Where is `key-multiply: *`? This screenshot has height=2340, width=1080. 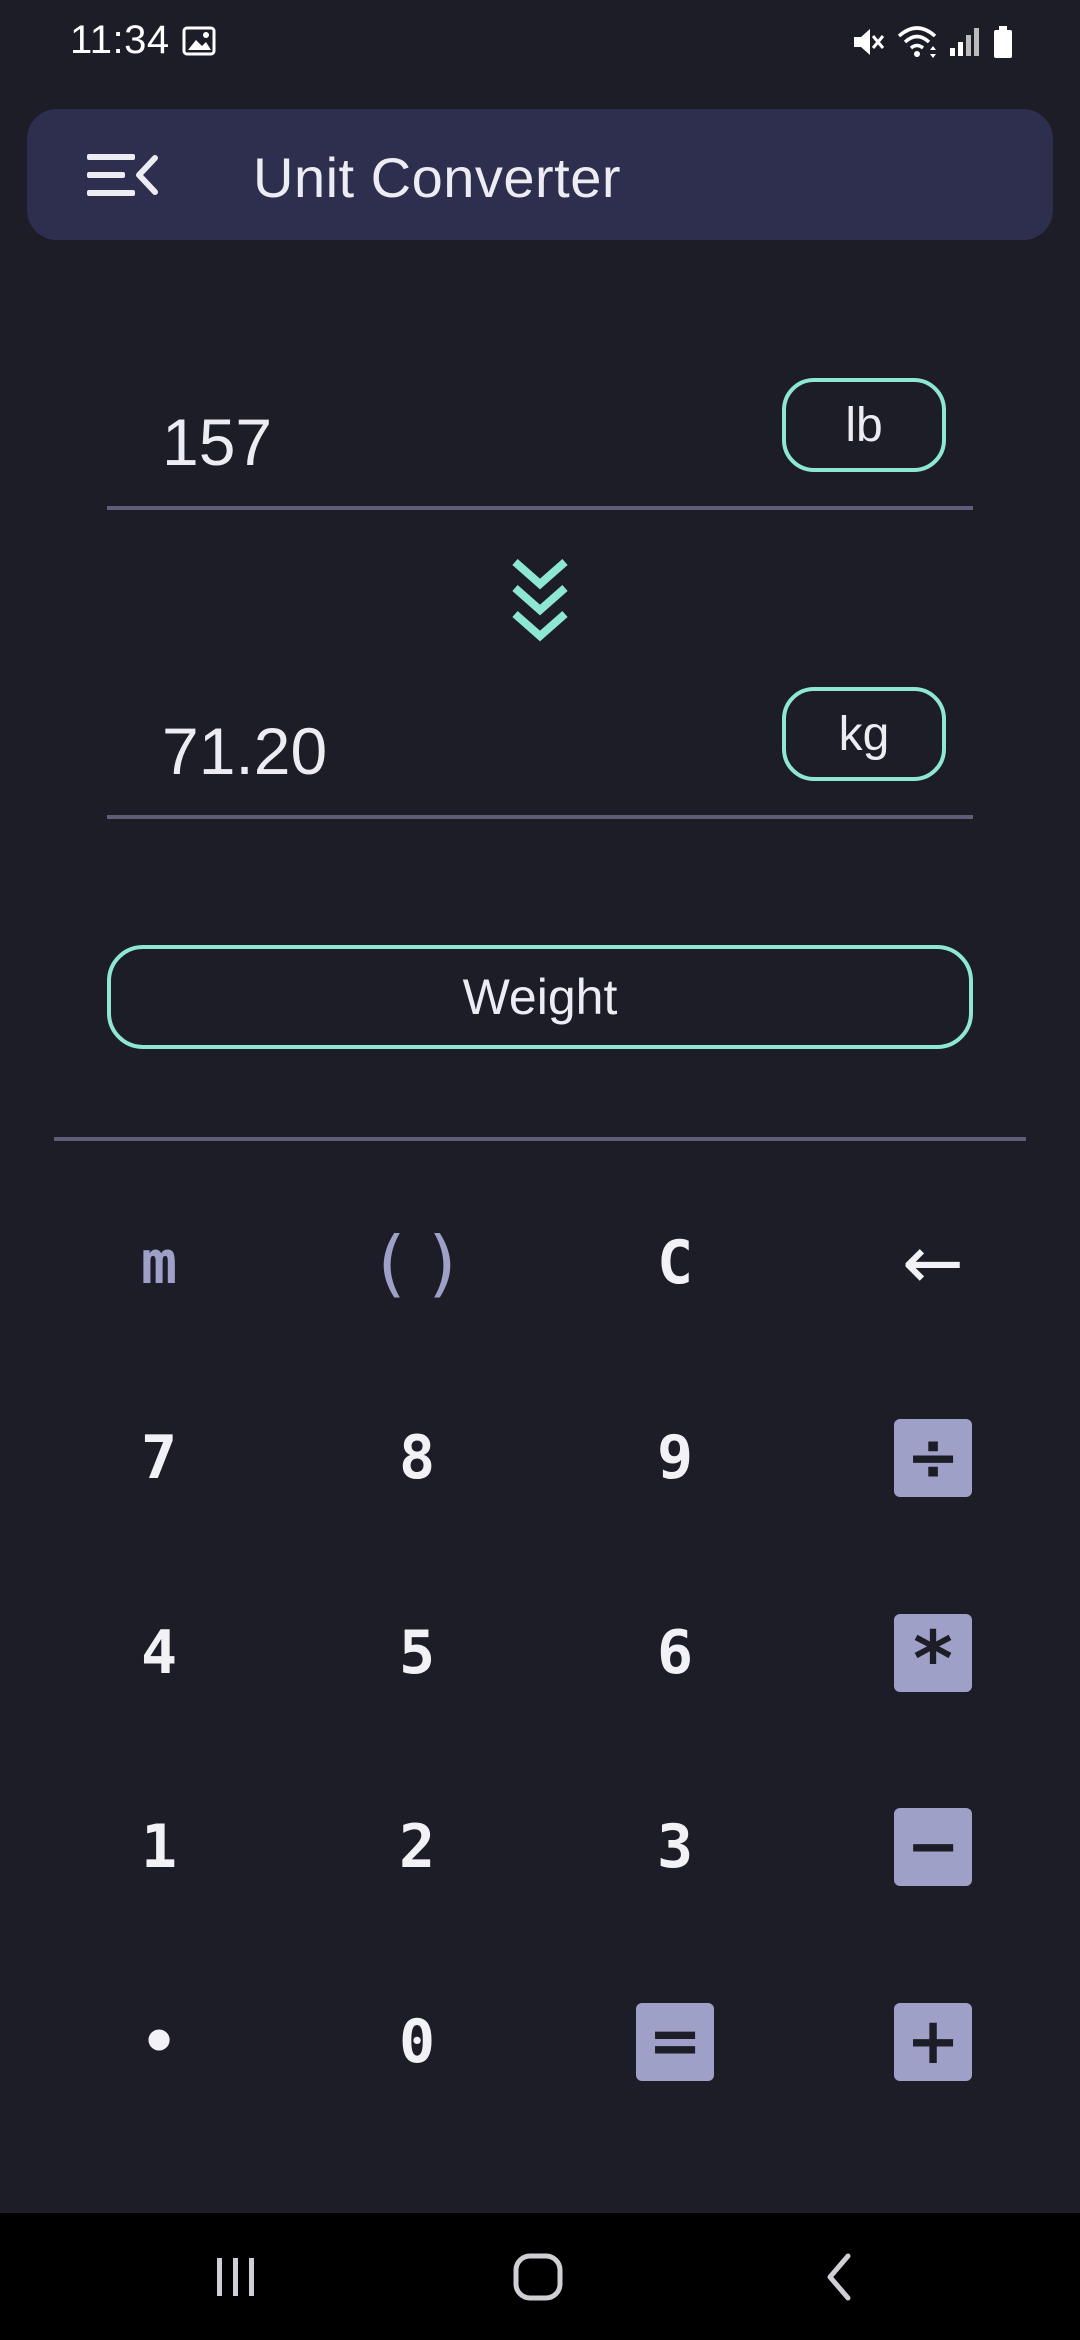 key-multiply: * is located at coordinates (933, 1653).